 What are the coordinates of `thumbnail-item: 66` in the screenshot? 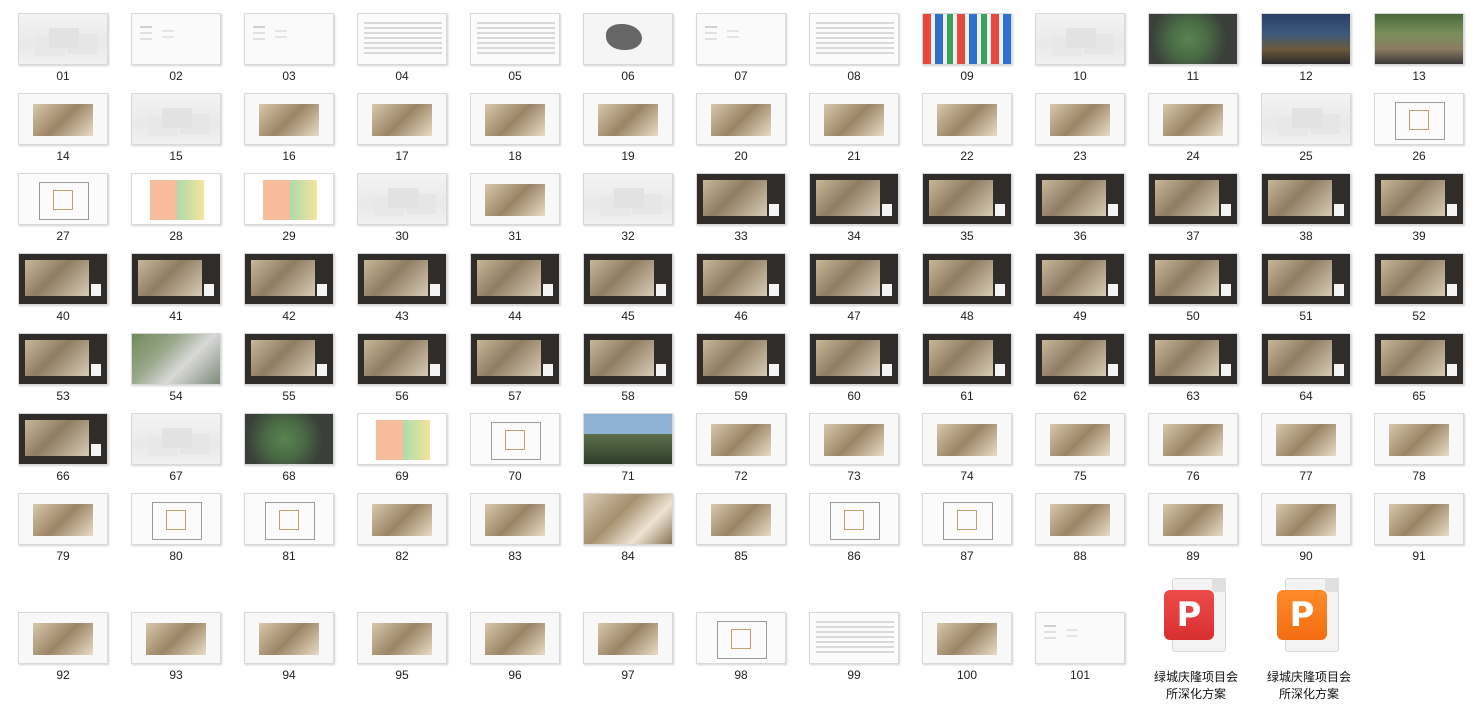 It's located at (56, 441).